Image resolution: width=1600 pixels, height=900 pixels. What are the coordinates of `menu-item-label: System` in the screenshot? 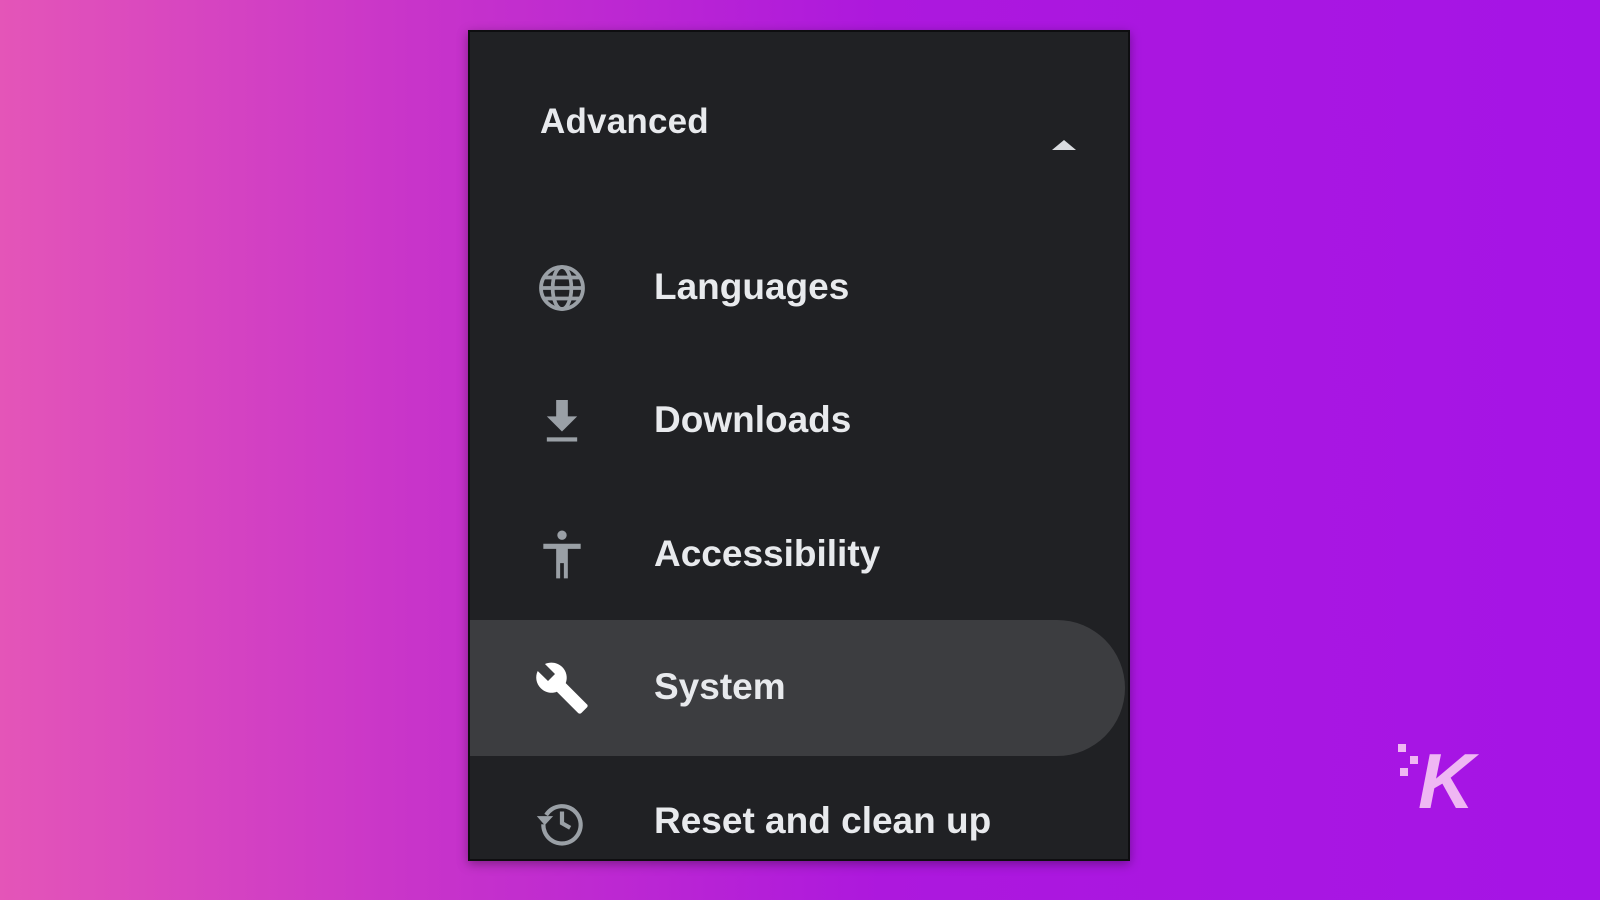 It's located at (720, 686).